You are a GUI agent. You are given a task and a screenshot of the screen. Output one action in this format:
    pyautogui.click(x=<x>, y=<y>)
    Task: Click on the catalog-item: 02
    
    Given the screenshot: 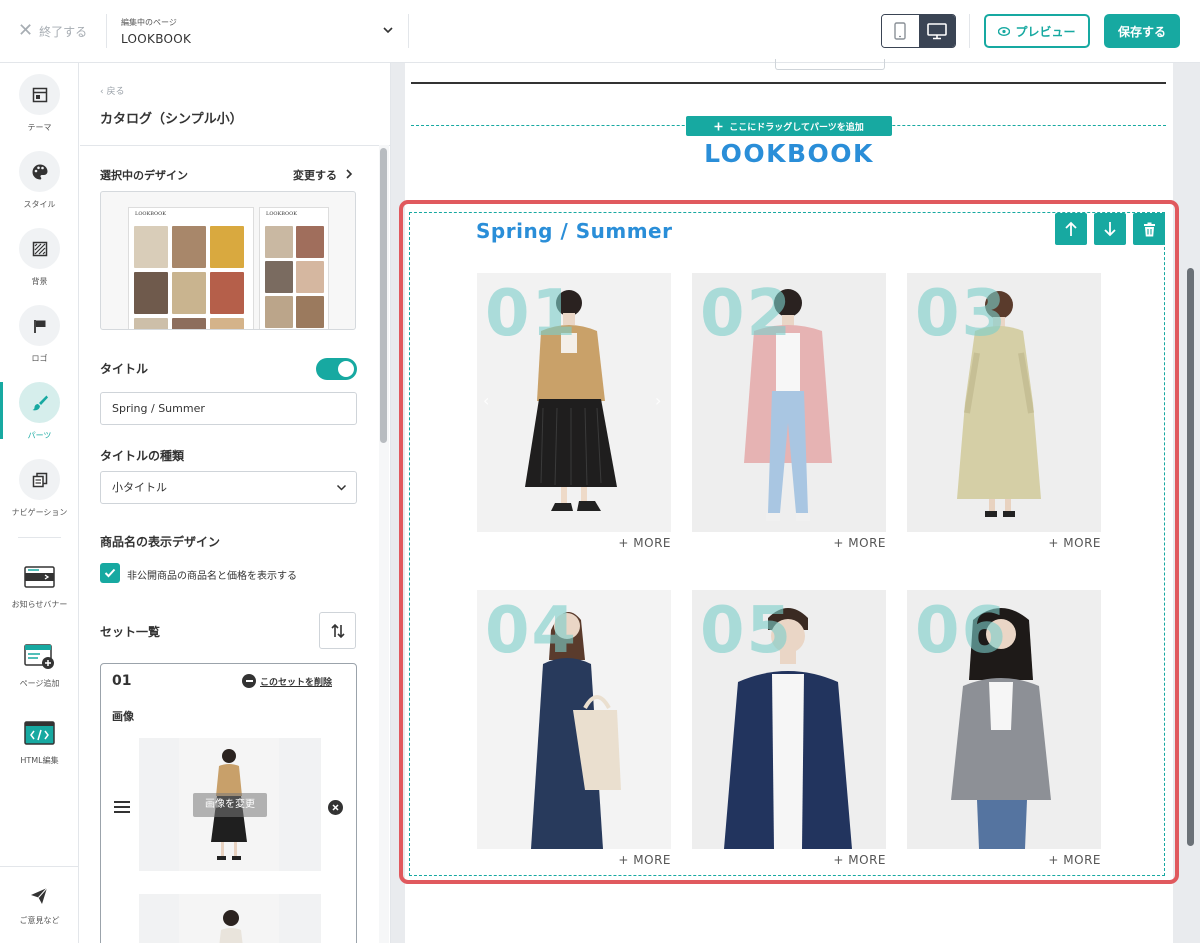 What is the action you would take?
    pyautogui.click(x=789, y=402)
    